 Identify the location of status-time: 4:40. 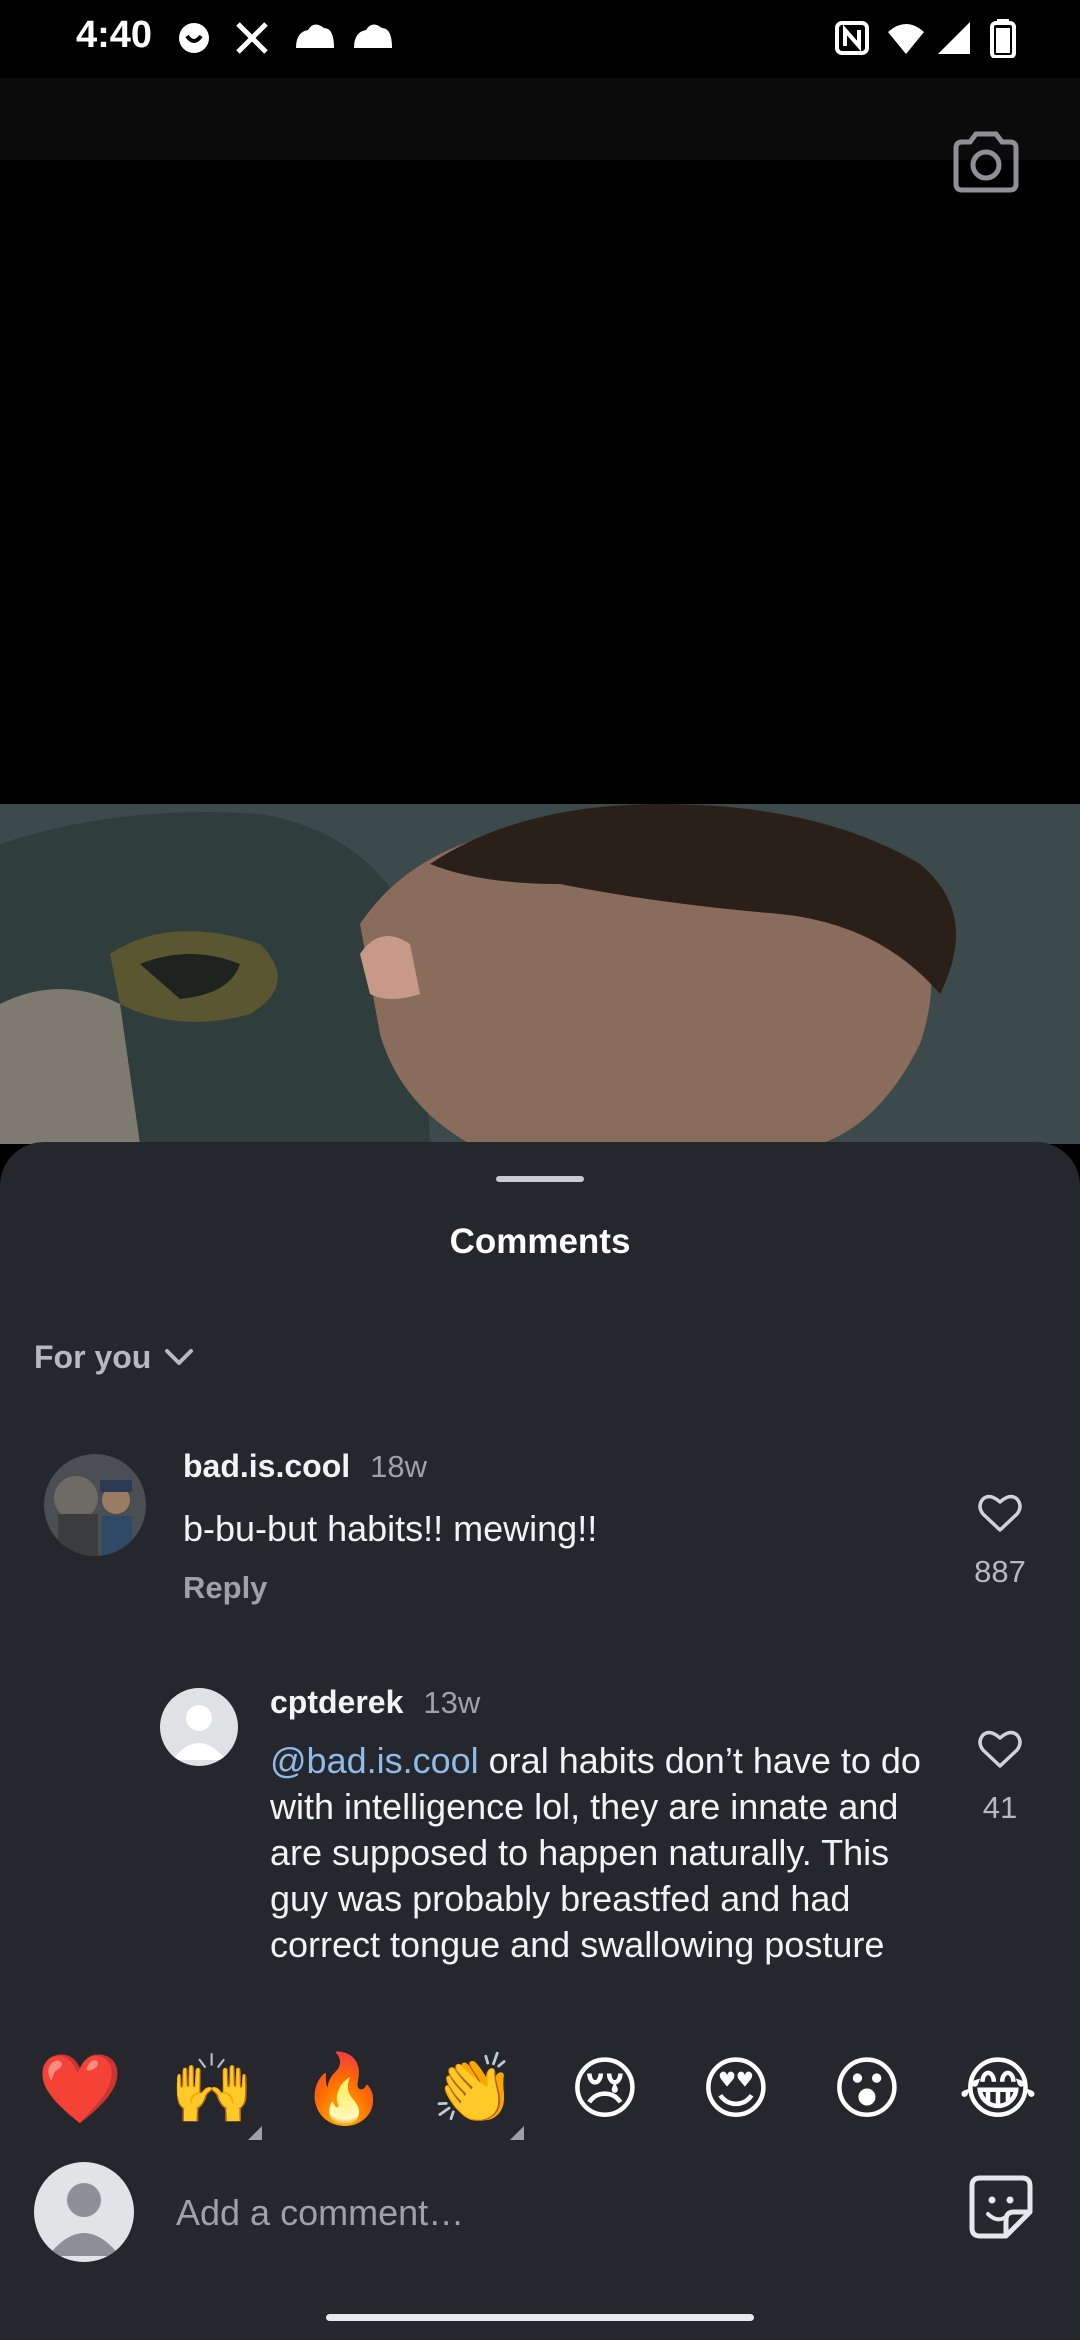
(114, 35).